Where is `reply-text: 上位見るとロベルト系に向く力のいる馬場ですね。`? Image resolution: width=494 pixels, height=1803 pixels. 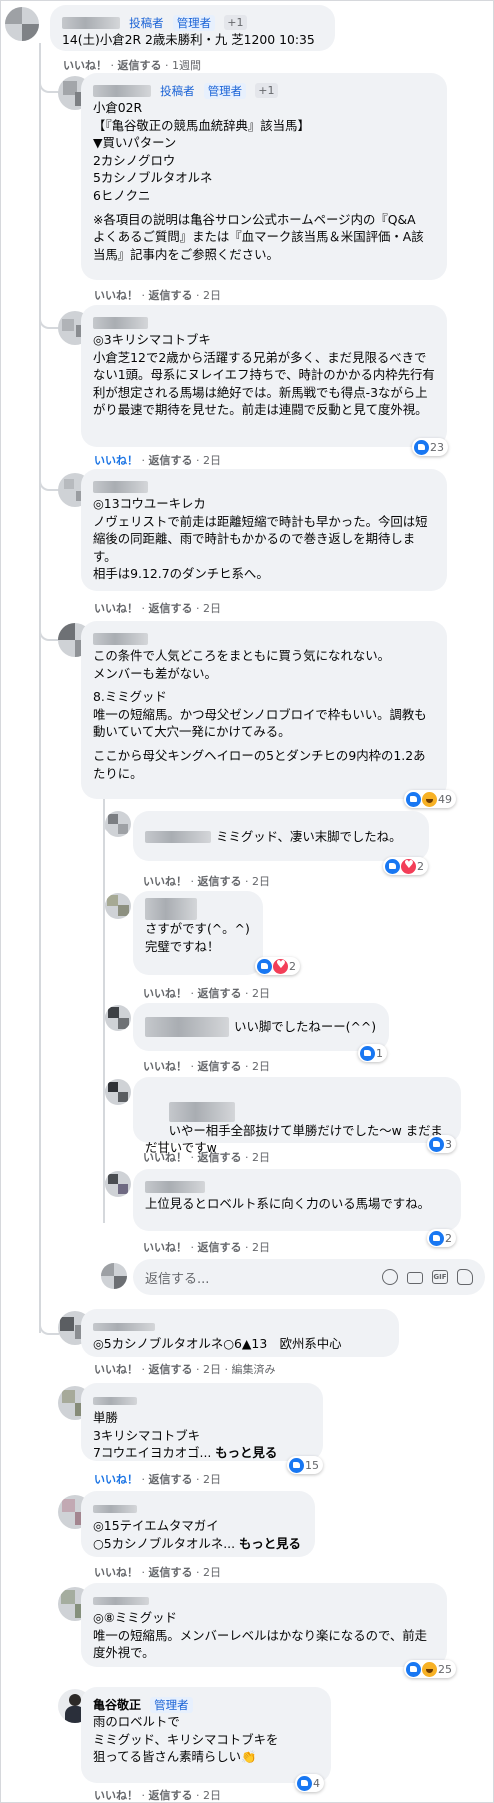 reply-text: 上位見るとロベルト系に向く力のいる馬場ですね。 is located at coordinates (287, 1203).